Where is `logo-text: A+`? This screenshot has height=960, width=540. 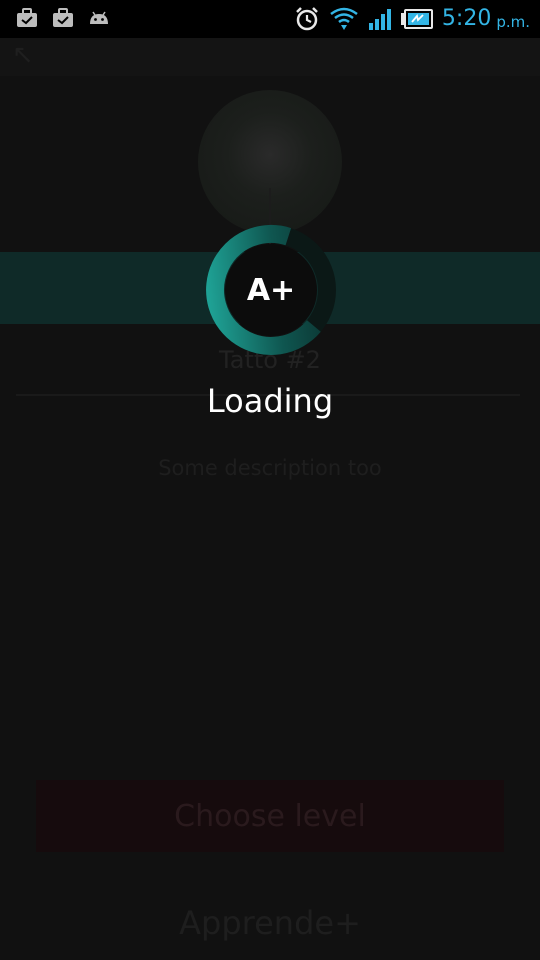 logo-text: A+ is located at coordinates (271, 290).